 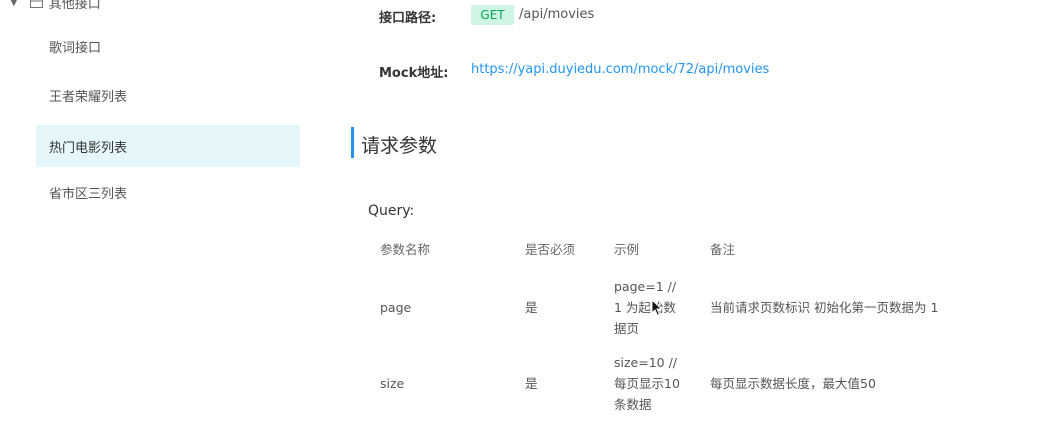 I want to click on caret-down-icon: ▼, so click(x=14, y=4).